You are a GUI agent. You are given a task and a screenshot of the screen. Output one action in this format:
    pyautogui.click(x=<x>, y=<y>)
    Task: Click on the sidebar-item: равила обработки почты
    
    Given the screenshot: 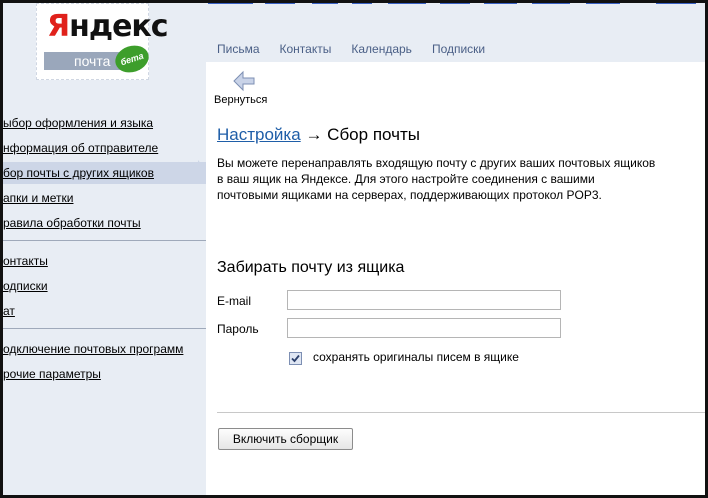 What is the action you would take?
    pyautogui.click(x=103, y=223)
    